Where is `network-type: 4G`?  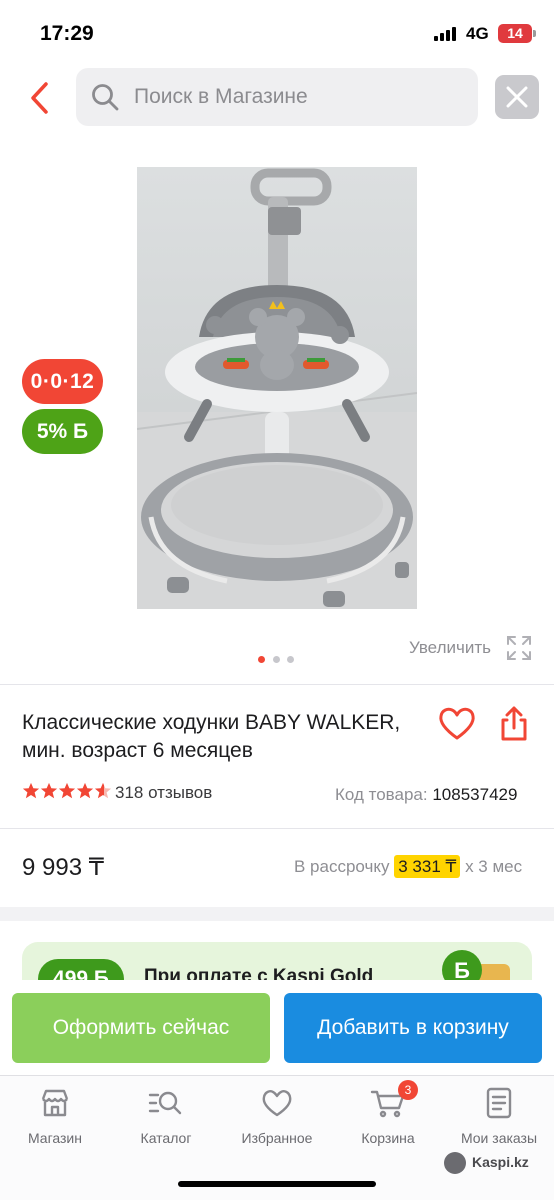
network-type: 4G is located at coordinates (477, 33).